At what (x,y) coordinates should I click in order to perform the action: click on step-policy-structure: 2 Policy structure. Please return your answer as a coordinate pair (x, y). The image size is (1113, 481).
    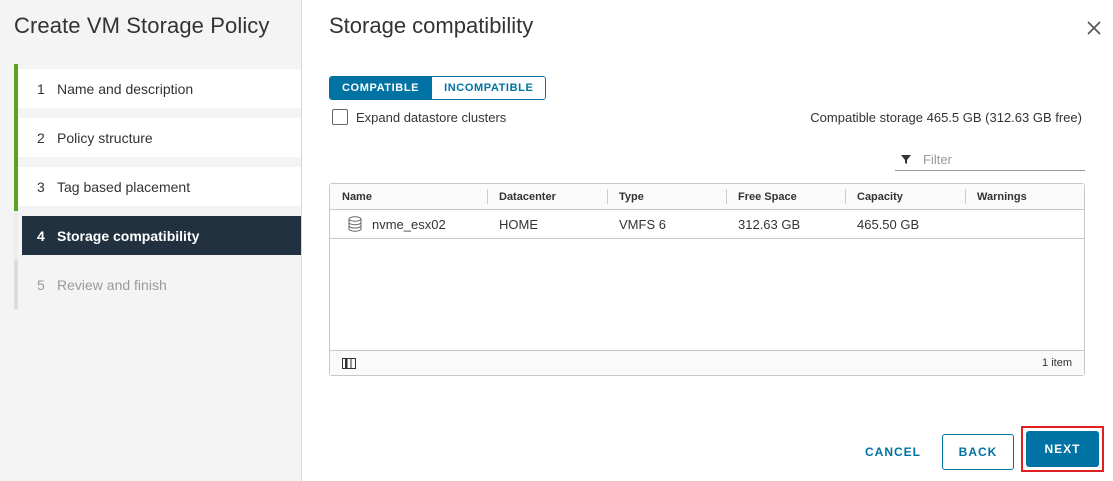
    Looking at the image, I should click on (157, 137).